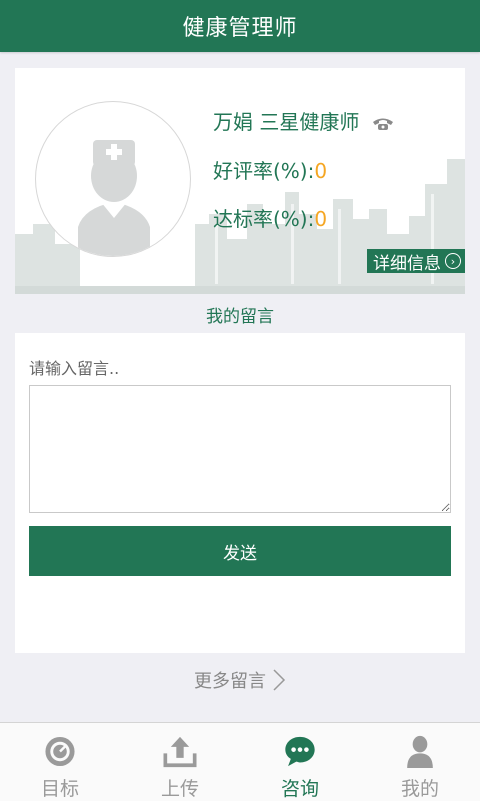 The height and width of the screenshot is (801, 480). I want to click on avatar, so click(113, 179).